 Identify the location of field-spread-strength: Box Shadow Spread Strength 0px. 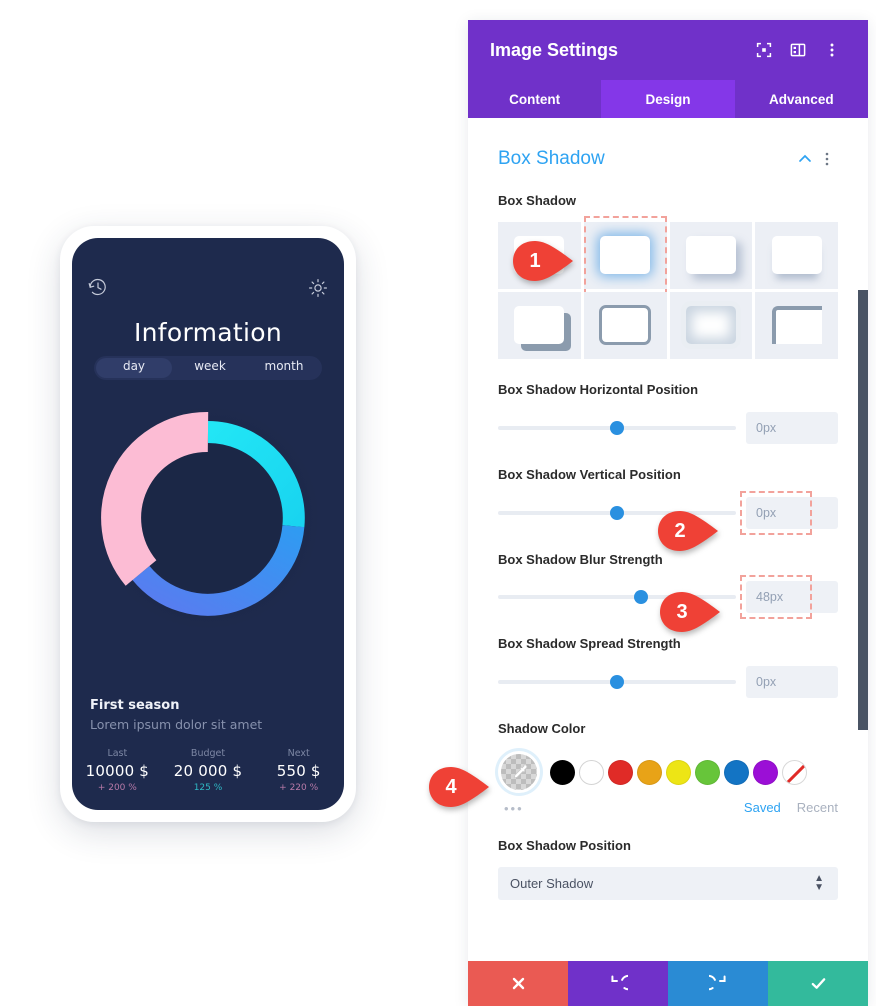
(668, 667).